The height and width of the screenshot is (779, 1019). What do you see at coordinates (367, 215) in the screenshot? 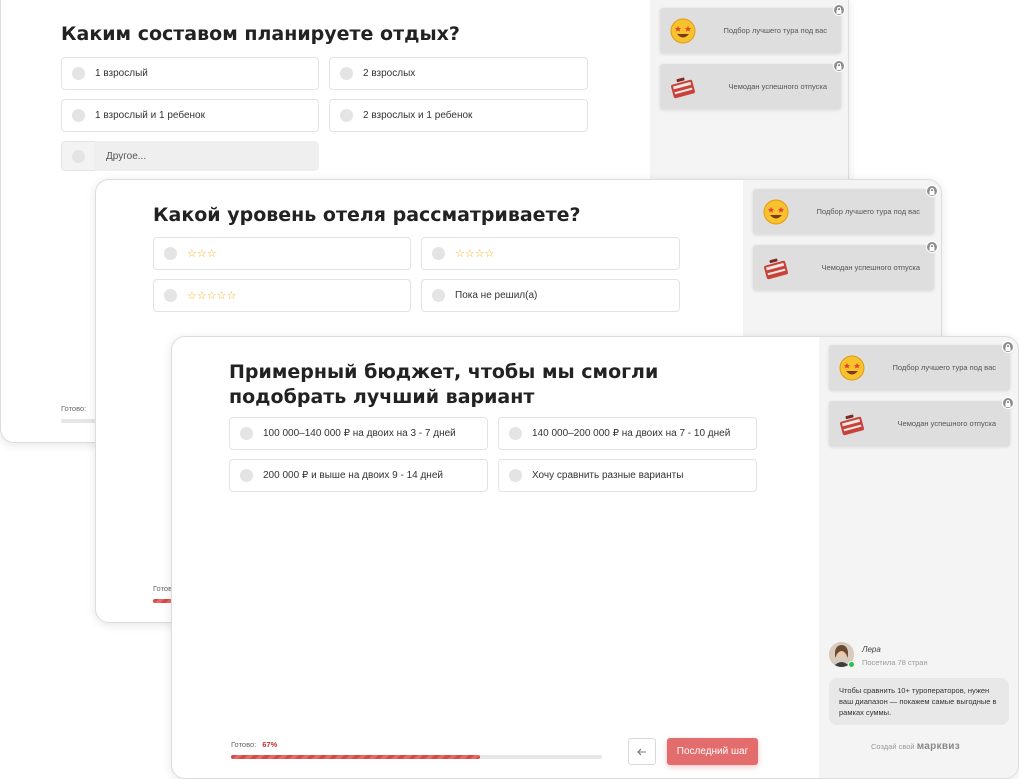
I see `question-title: Какой уровень отеля рассматриваете?` at bounding box center [367, 215].